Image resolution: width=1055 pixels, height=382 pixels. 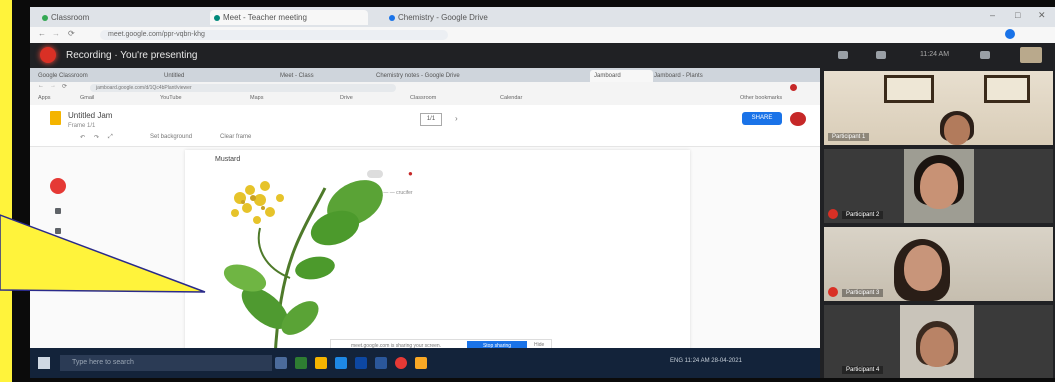 I want to click on inner-tab-active: Jamboard, so click(x=621, y=76).